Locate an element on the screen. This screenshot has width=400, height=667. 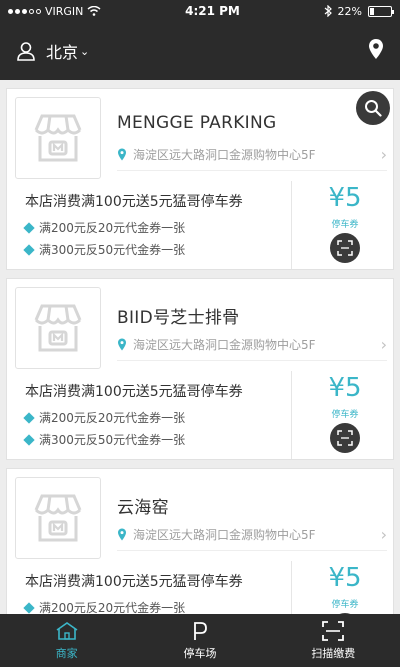
city-selector: 北京 ⌄ is located at coordinates (67, 51).